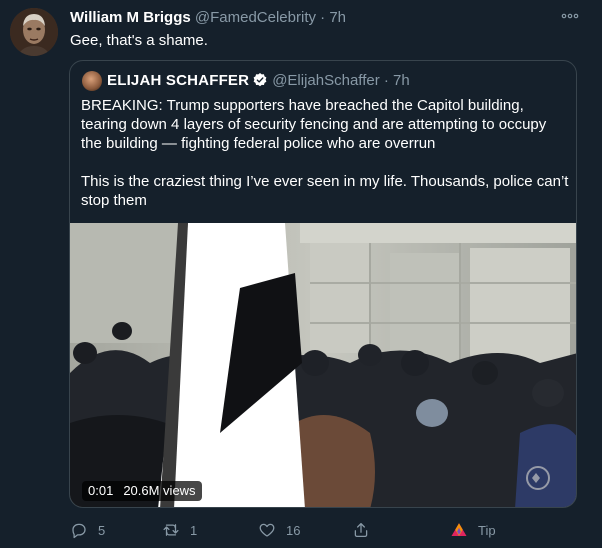 This screenshot has height=548, width=602. I want to click on quoted-header: ELIJAH SCHAFFER @ElijahSchaffer · 7h, so click(258, 81).